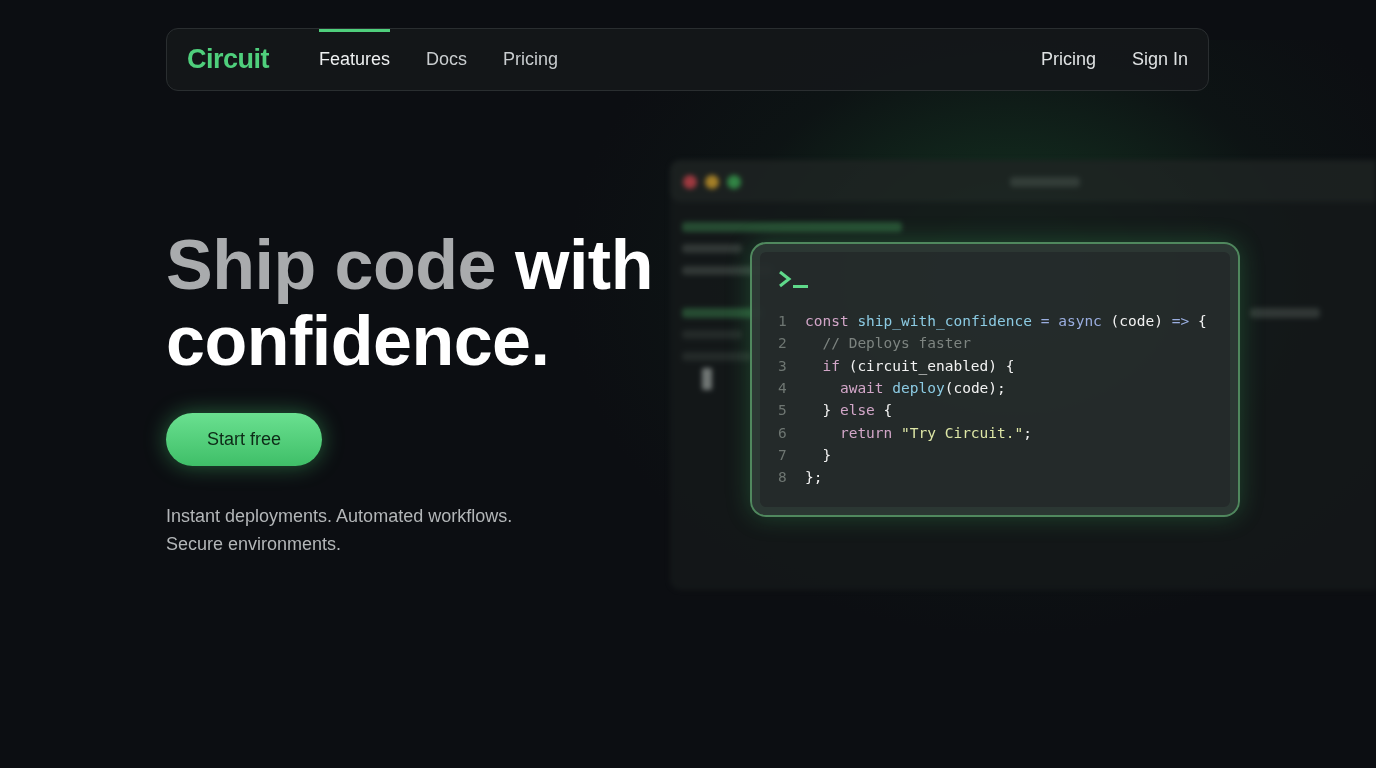  I want to click on nav-link: Sign In, so click(1159, 59).